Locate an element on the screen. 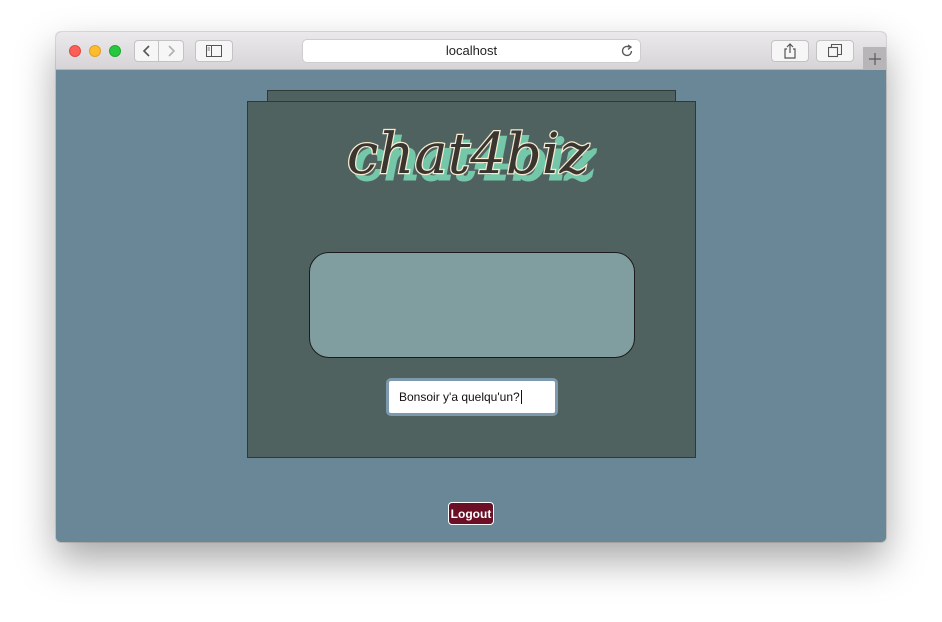 Image resolution: width=942 pixels, height=622 pixels. plus-icon is located at coordinates (874, 58).